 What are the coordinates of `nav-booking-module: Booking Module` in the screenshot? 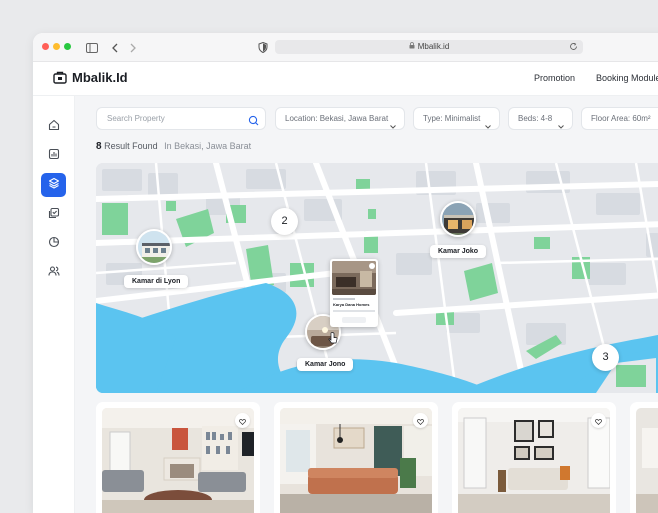 It's located at (627, 78).